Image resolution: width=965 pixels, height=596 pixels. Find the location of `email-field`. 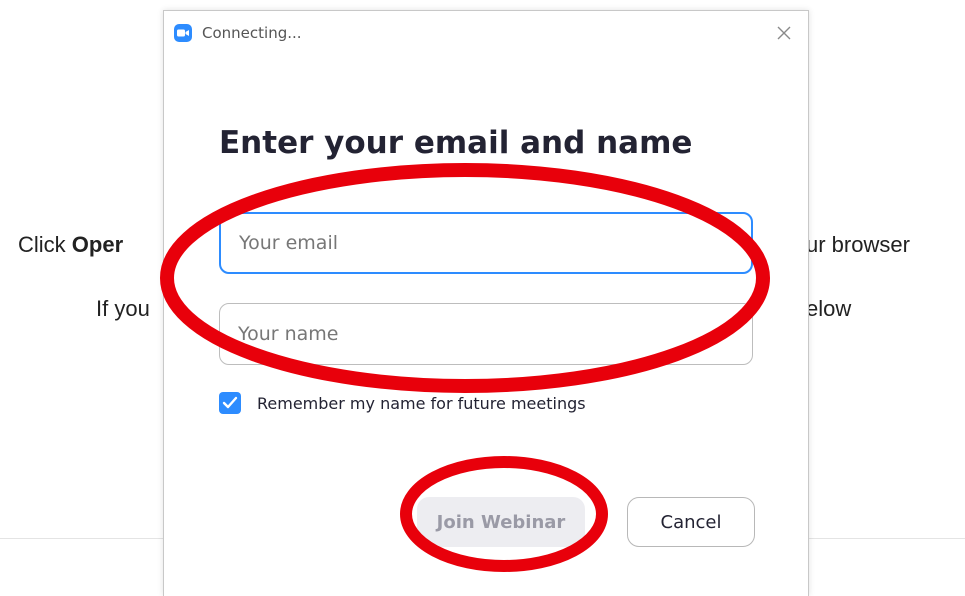

email-field is located at coordinates (486, 243).